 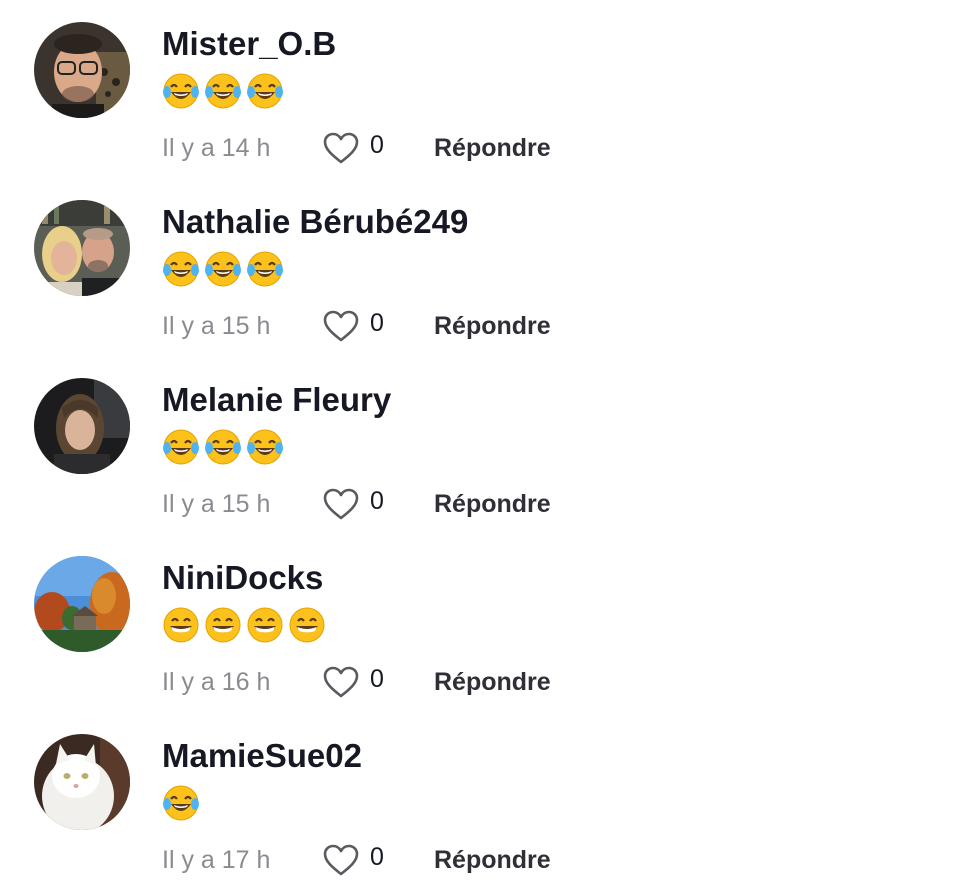 What do you see at coordinates (216, 860) in the screenshot?
I see `comment-timestamp: Il y a 17 h` at bounding box center [216, 860].